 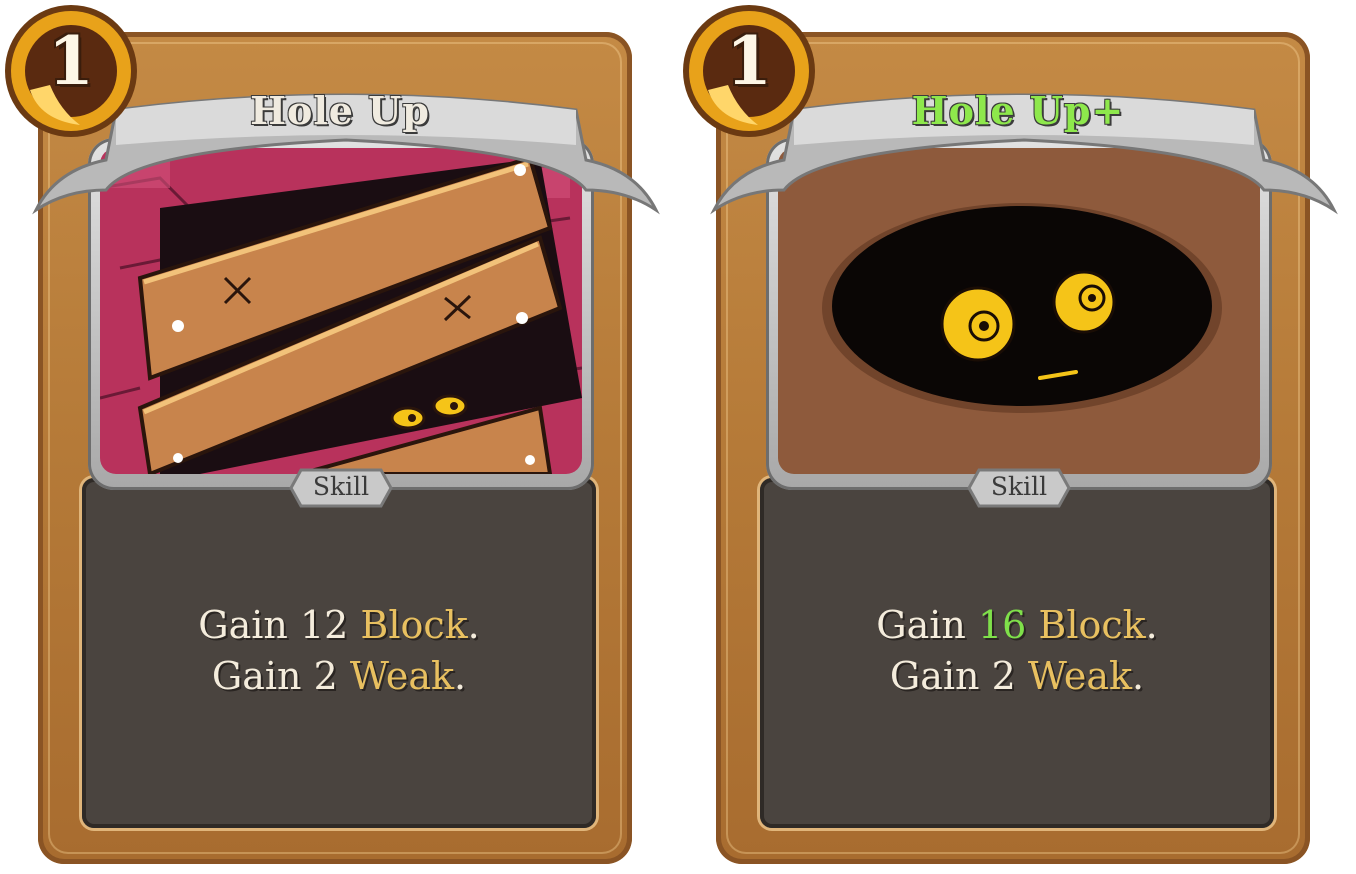 I want to click on card-description: Gain 16 Block. Gain 2 Weak., so click(x=1017, y=651).